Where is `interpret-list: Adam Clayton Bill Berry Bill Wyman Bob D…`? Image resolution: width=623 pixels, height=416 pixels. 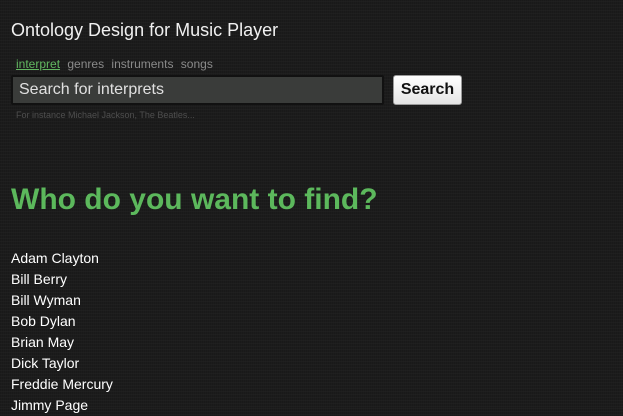
interpret-list: Adam Clayton Bill Berry Bill Wyman Bob D… is located at coordinates (62, 332).